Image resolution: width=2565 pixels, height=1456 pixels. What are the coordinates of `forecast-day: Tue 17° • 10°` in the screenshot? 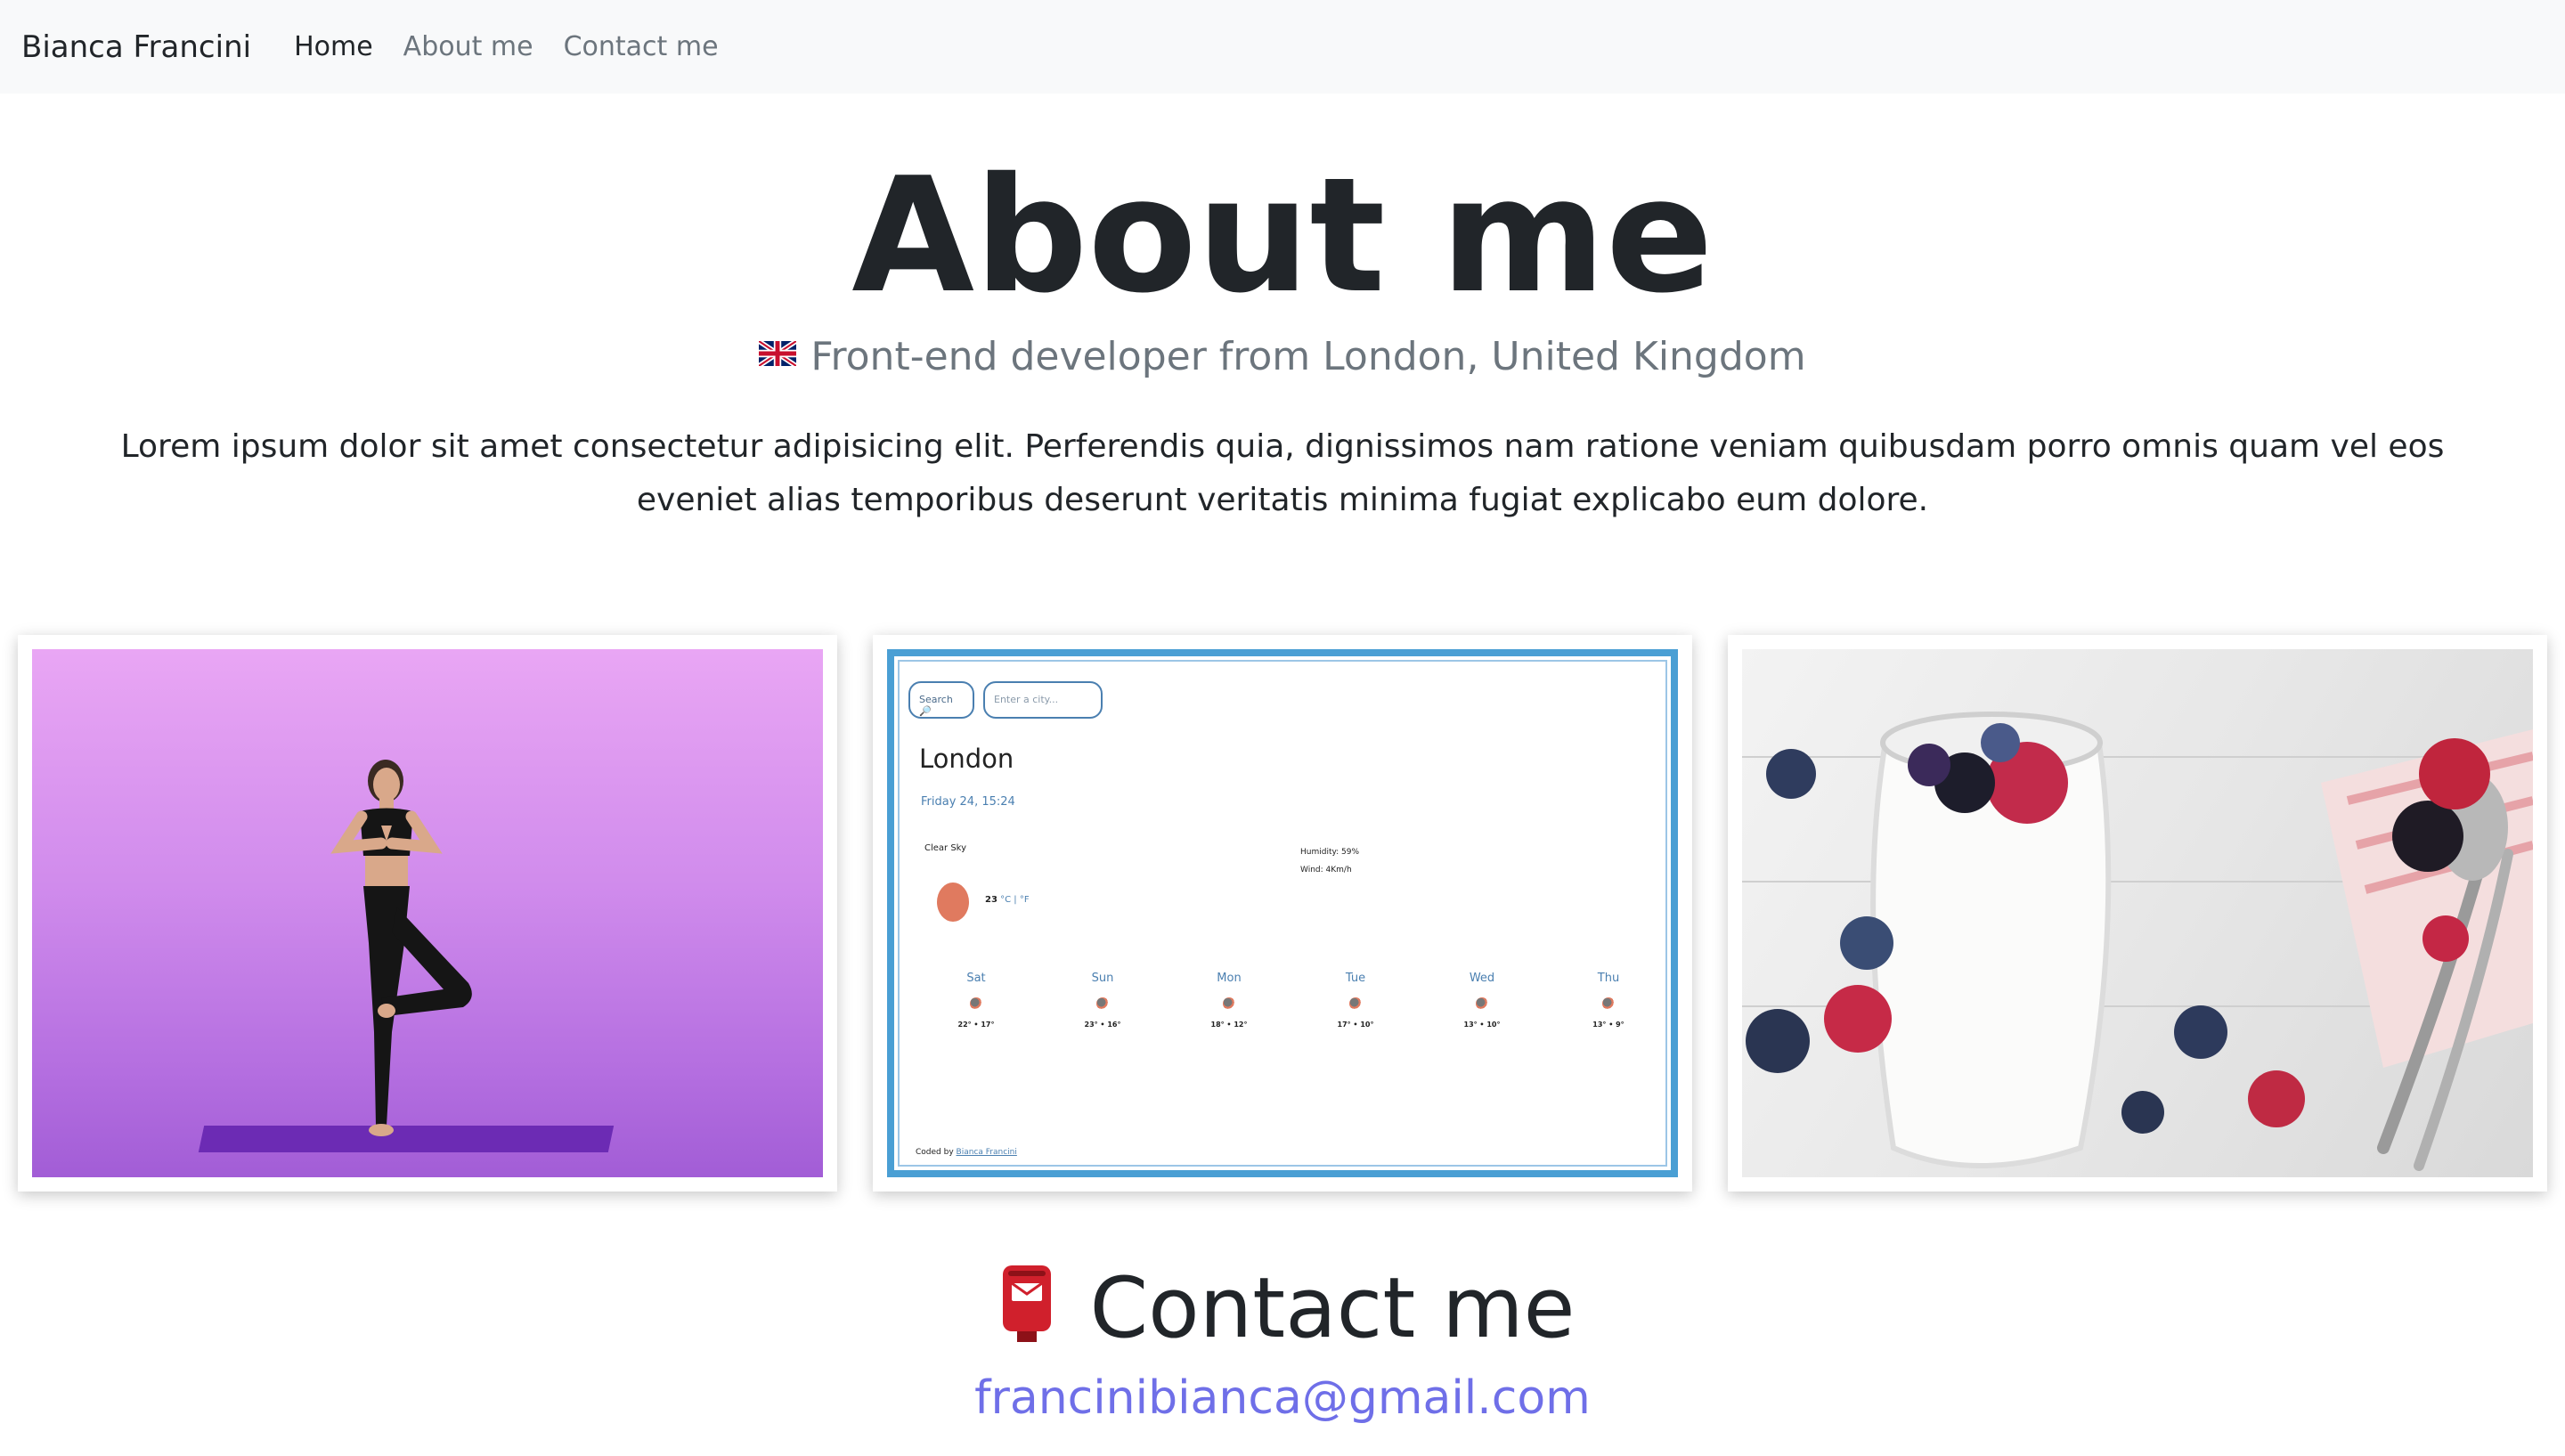 It's located at (1355, 1000).